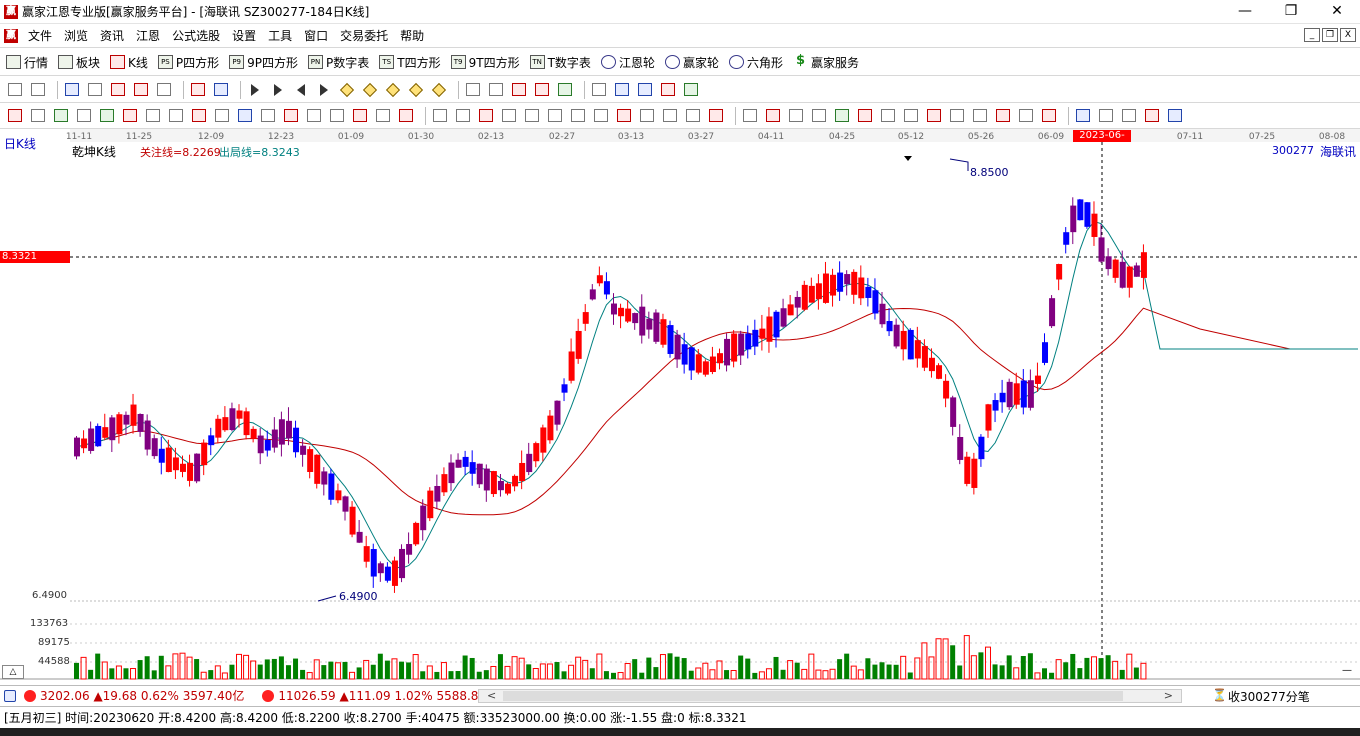 This screenshot has height=736, width=1360. What do you see at coordinates (555, 116) in the screenshot?
I see `drawing-tool-24-icon` at bounding box center [555, 116].